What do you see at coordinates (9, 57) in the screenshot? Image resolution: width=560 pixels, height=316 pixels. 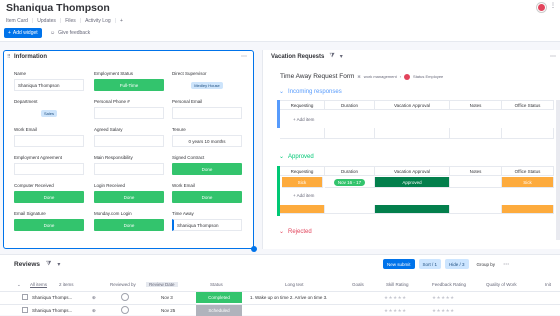 I see `drag-handle-icon: ⠿` at bounding box center [9, 57].